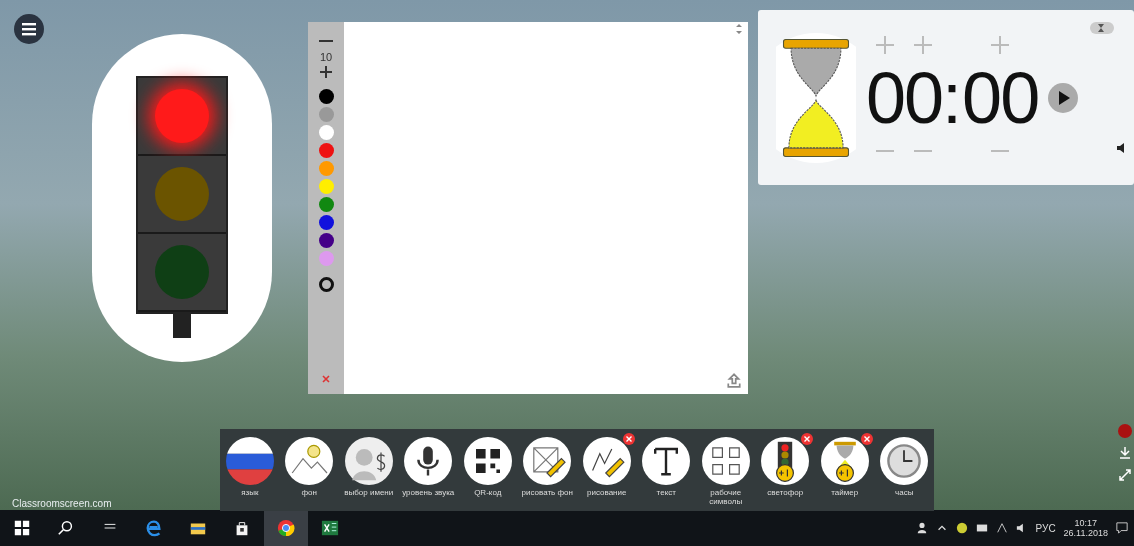  What do you see at coordinates (981, 528) in the screenshot?
I see `monitor-icon` at bounding box center [981, 528].